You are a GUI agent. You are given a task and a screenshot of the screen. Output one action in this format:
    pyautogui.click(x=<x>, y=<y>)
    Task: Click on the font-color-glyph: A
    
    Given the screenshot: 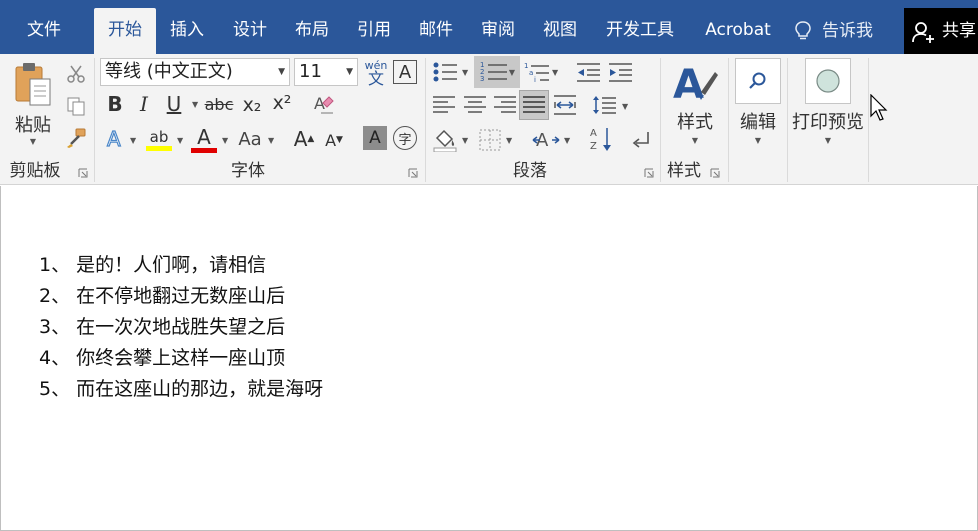 What is the action you would take?
    pyautogui.click(x=204, y=136)
    